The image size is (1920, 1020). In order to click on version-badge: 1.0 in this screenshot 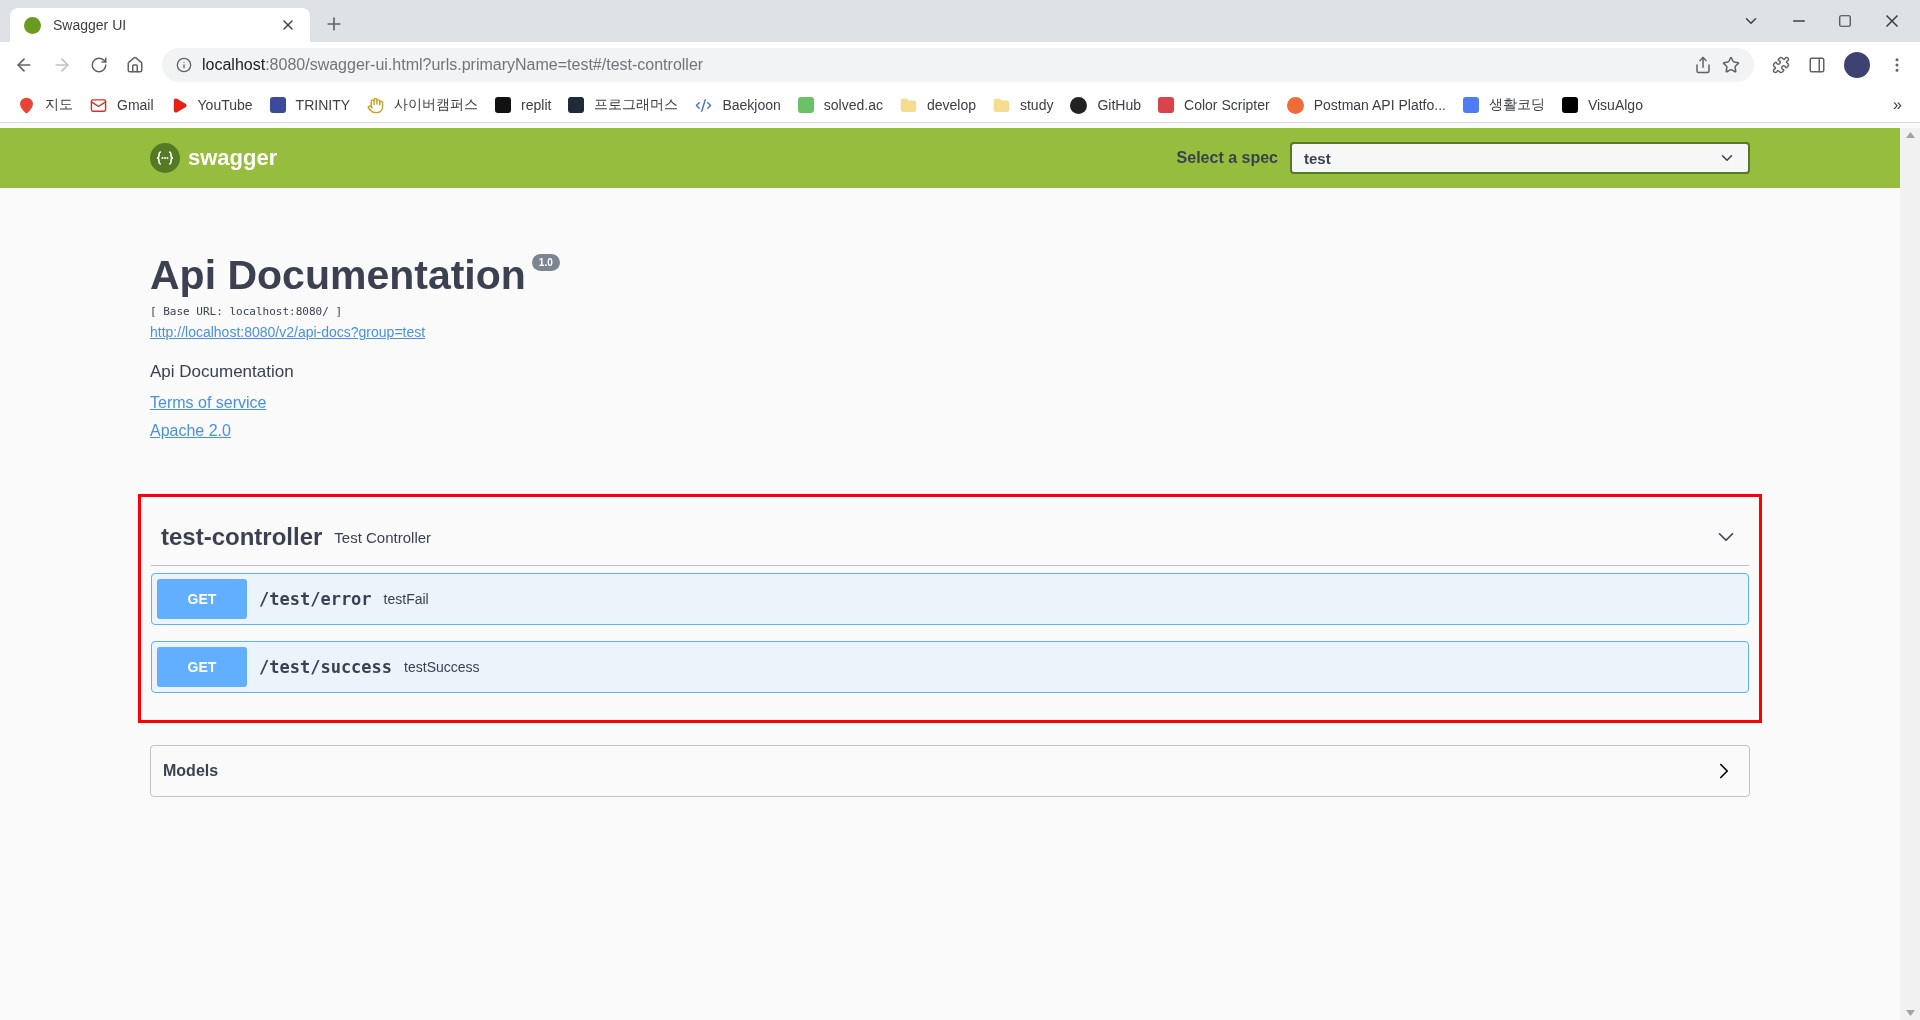, I will do `click(545, 262)`.